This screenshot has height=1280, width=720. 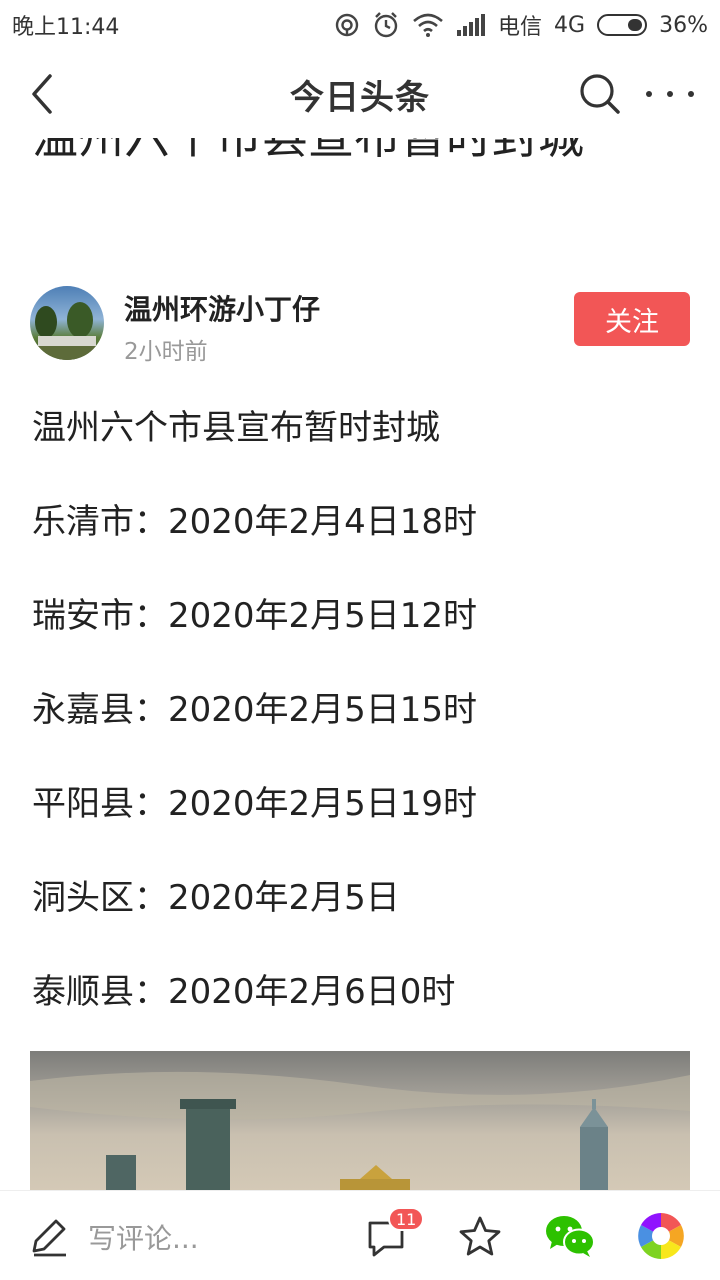 What do you see at coordinates (222, 308) in the screenshot?
I see `author-name: 温州环游小丁仔` at bounding box center [222, 308].